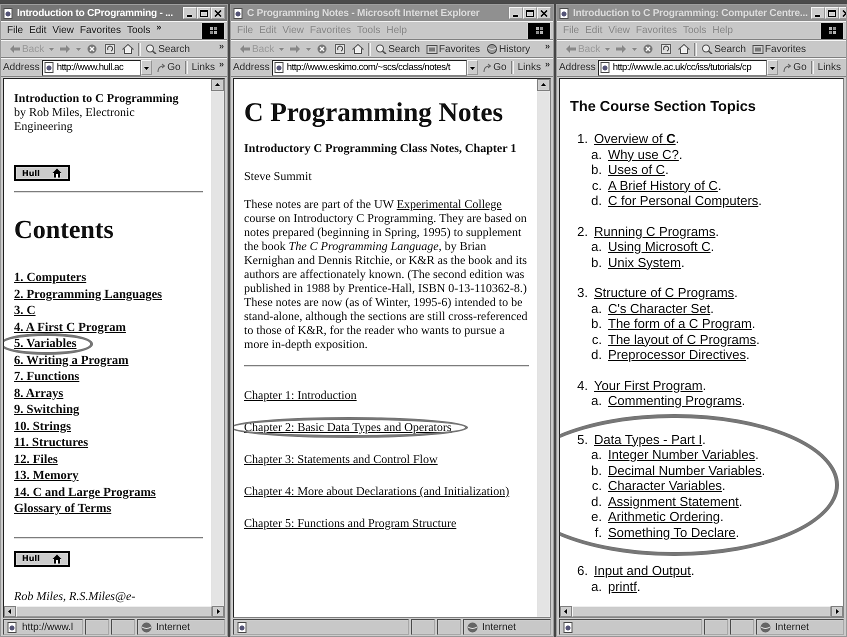 Image resolution: width=847 pixels, height=637 pixels. I want to click on menu-item: Favorites, so click(100, 30).